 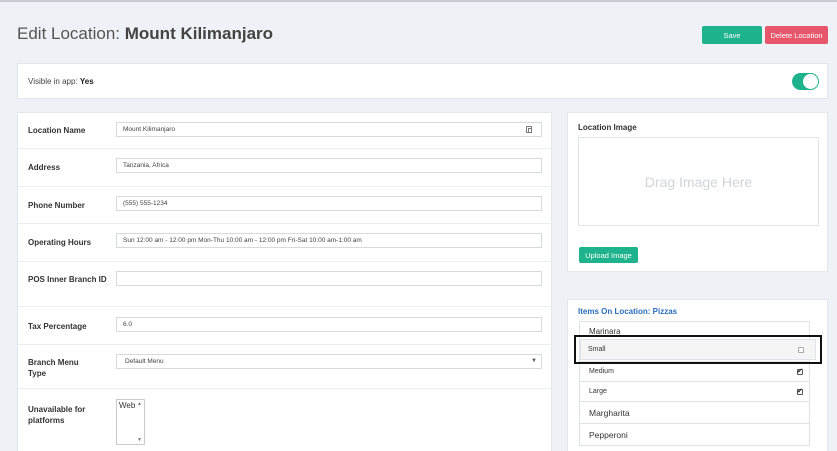 What do you see at coordinates (422, 81) in the screenshot?
I see `visibility-panel: Visible in app: Yes` at bounding box center [422, 81].